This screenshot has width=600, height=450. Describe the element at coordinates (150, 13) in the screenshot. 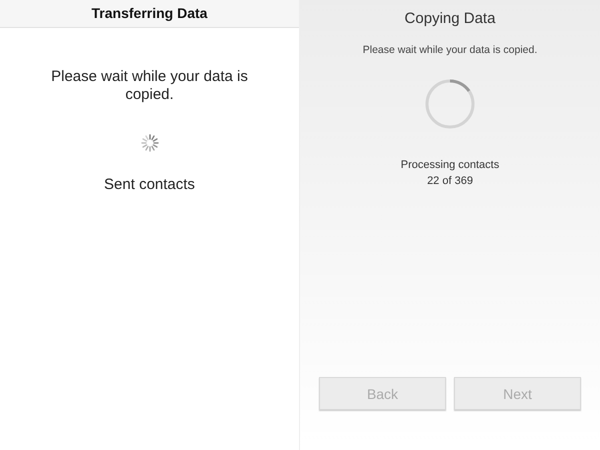

I see `screen-title: Transferring Data` at that location.